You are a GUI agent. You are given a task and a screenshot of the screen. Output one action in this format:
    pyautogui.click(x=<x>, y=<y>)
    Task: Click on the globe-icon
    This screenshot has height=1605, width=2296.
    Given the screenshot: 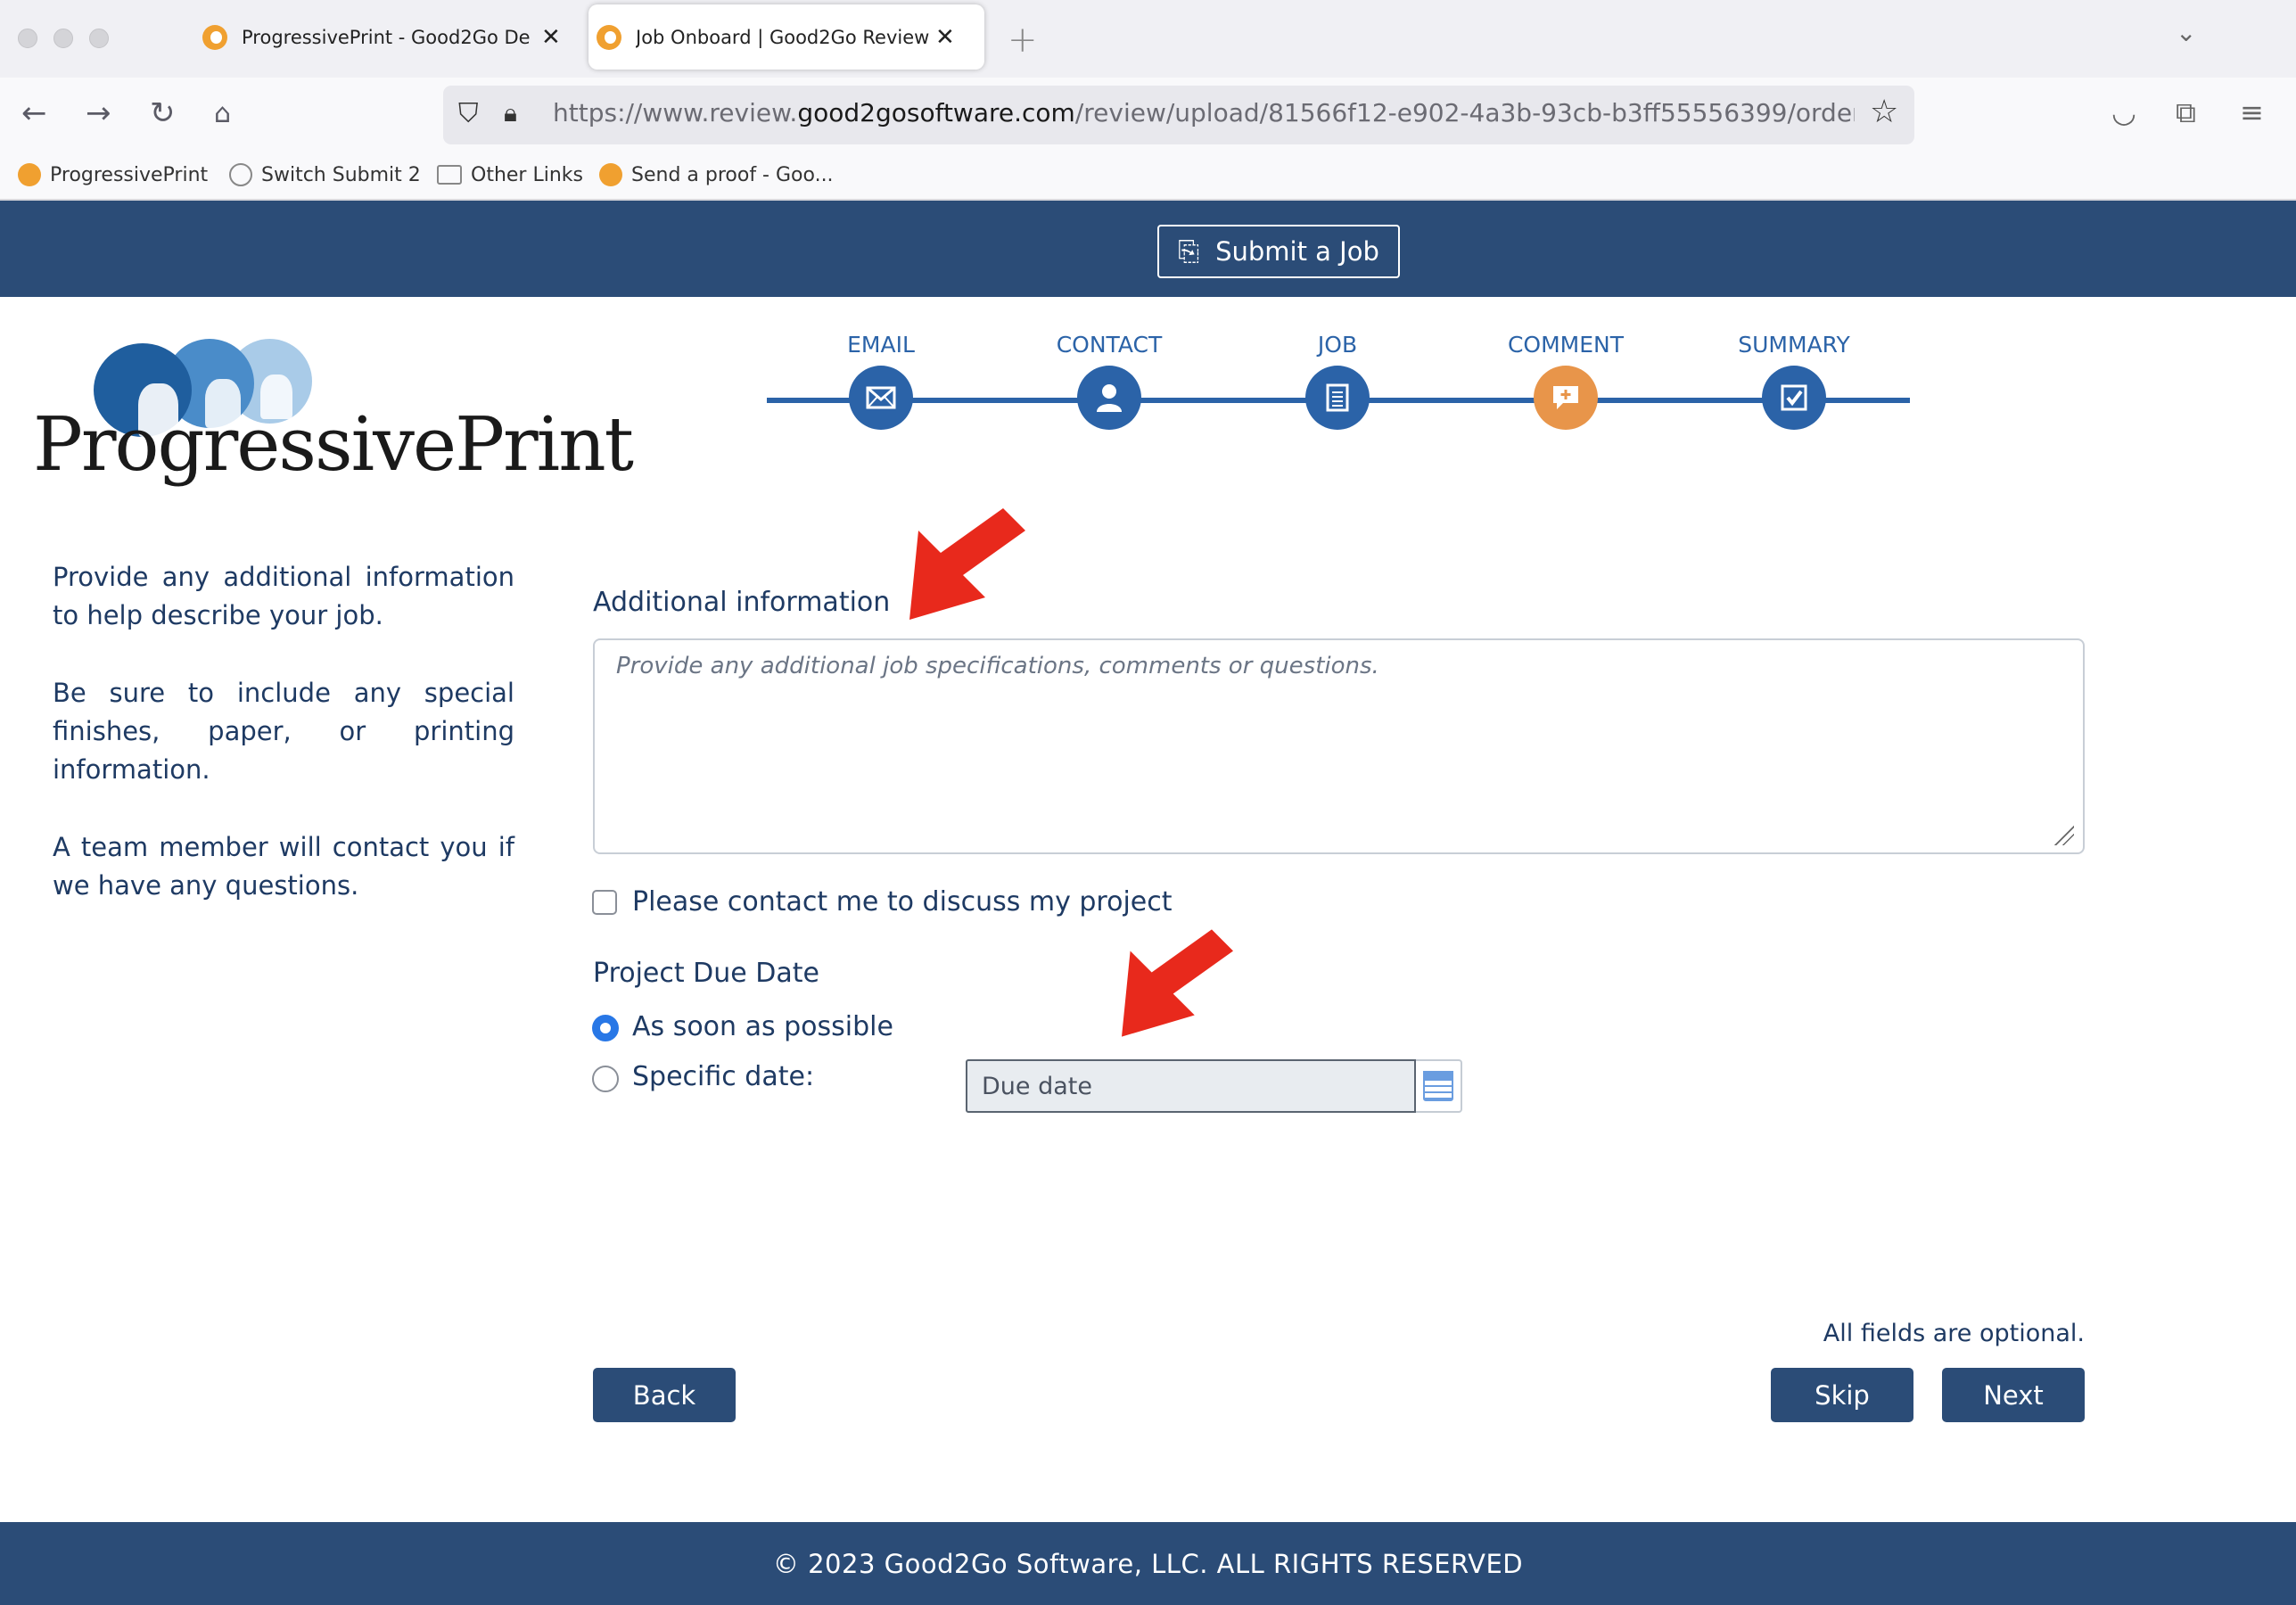 What is the action you would take?
    pyautogui.click(x=240, y=174)
    